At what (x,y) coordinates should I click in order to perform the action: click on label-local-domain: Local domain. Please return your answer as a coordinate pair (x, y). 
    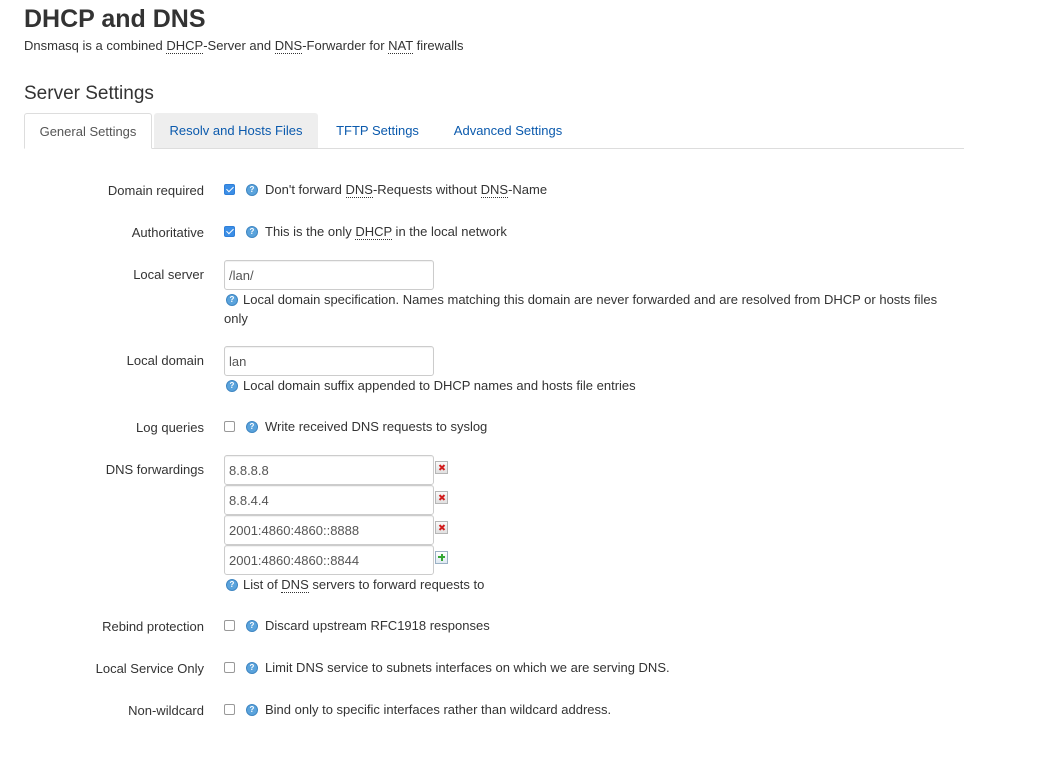
    Looking at the image, I should click on (165, 360).